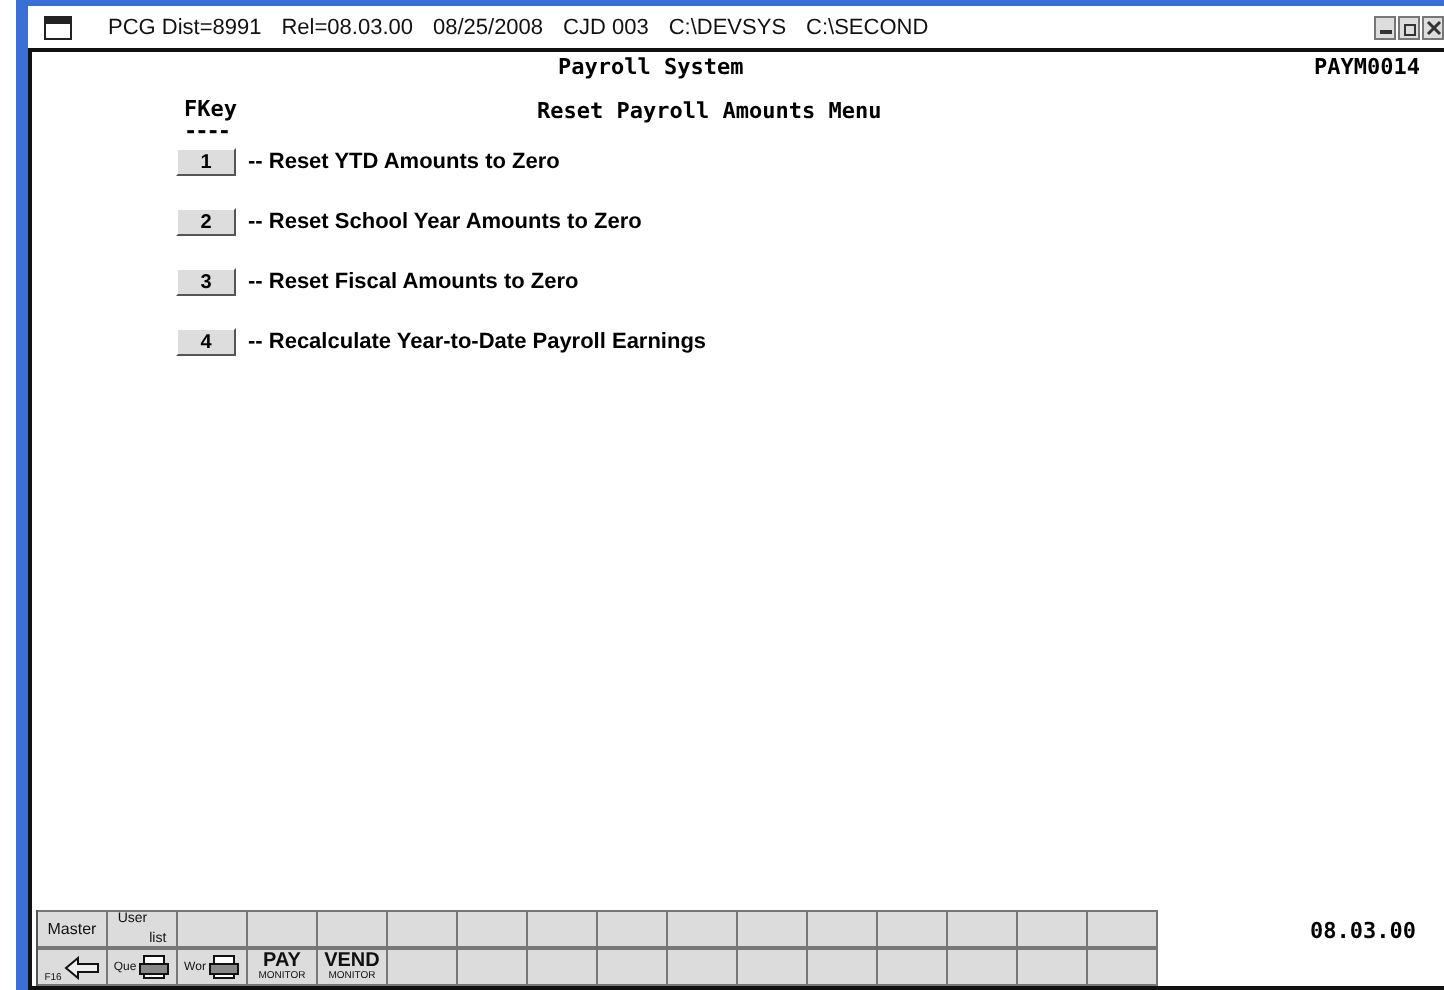  I want to click on fkey-button: 2, so click(206, 222).